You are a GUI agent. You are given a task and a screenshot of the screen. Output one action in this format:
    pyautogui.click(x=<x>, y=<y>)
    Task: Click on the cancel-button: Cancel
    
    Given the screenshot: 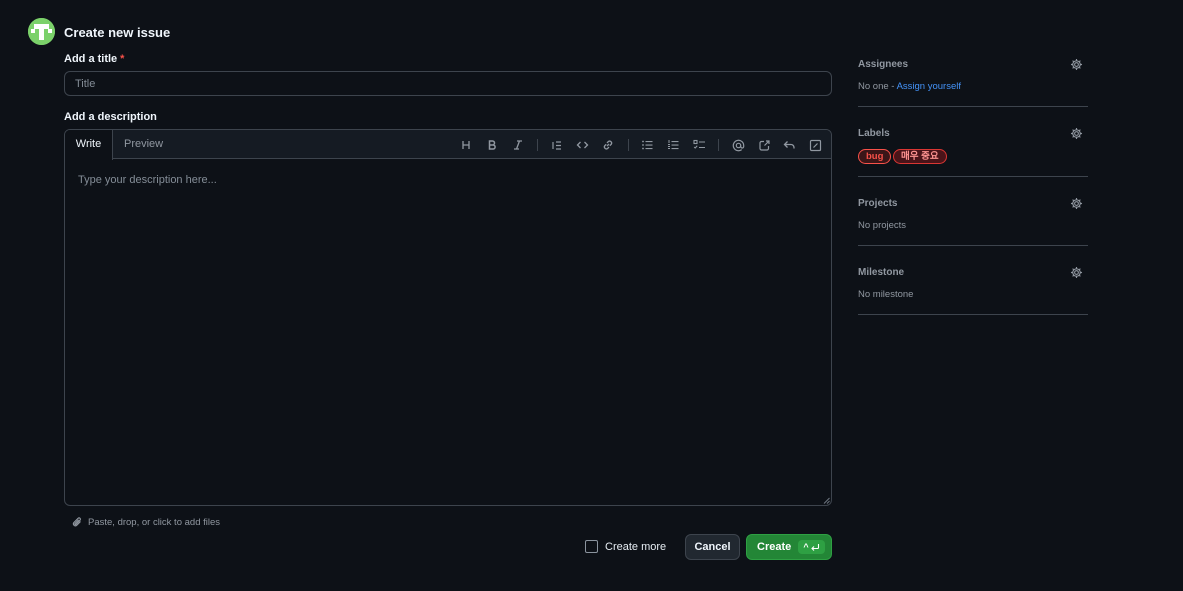 What is the action you would take?
    pyautogui.click(x=712, y=547)
    